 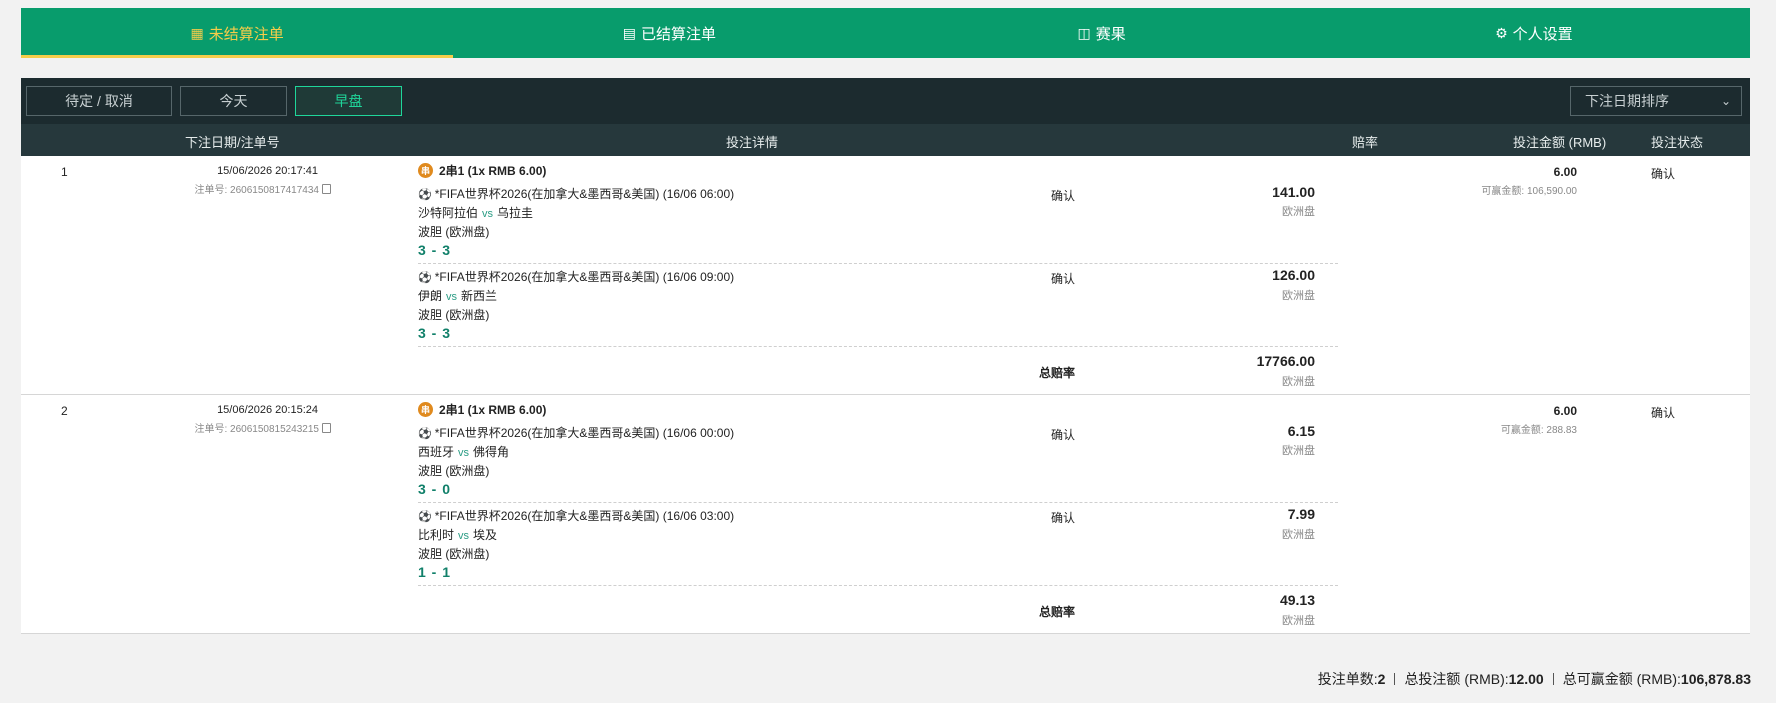 What do you see at coordinates (435, 489) in the screenshot?
I see `leg-pick: 3 - 0` at bounding box center [435, 489].